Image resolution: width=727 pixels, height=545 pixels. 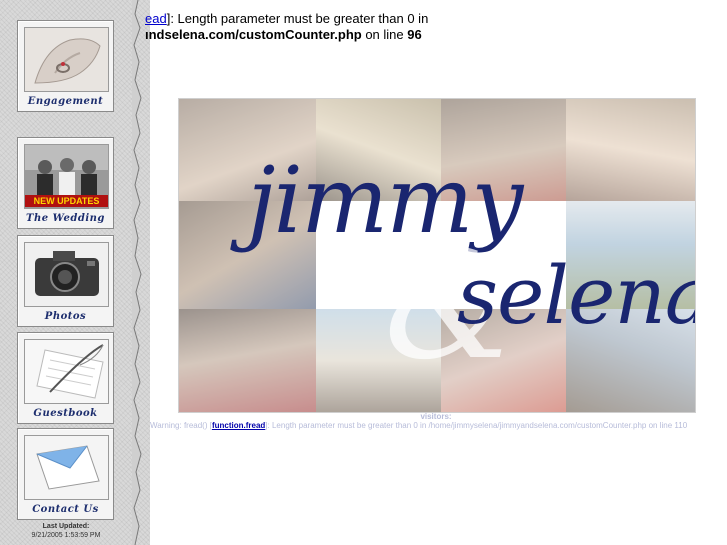 I want to click on error-path: ındselena.com/customCounter.php, so click(x=253, y=34).